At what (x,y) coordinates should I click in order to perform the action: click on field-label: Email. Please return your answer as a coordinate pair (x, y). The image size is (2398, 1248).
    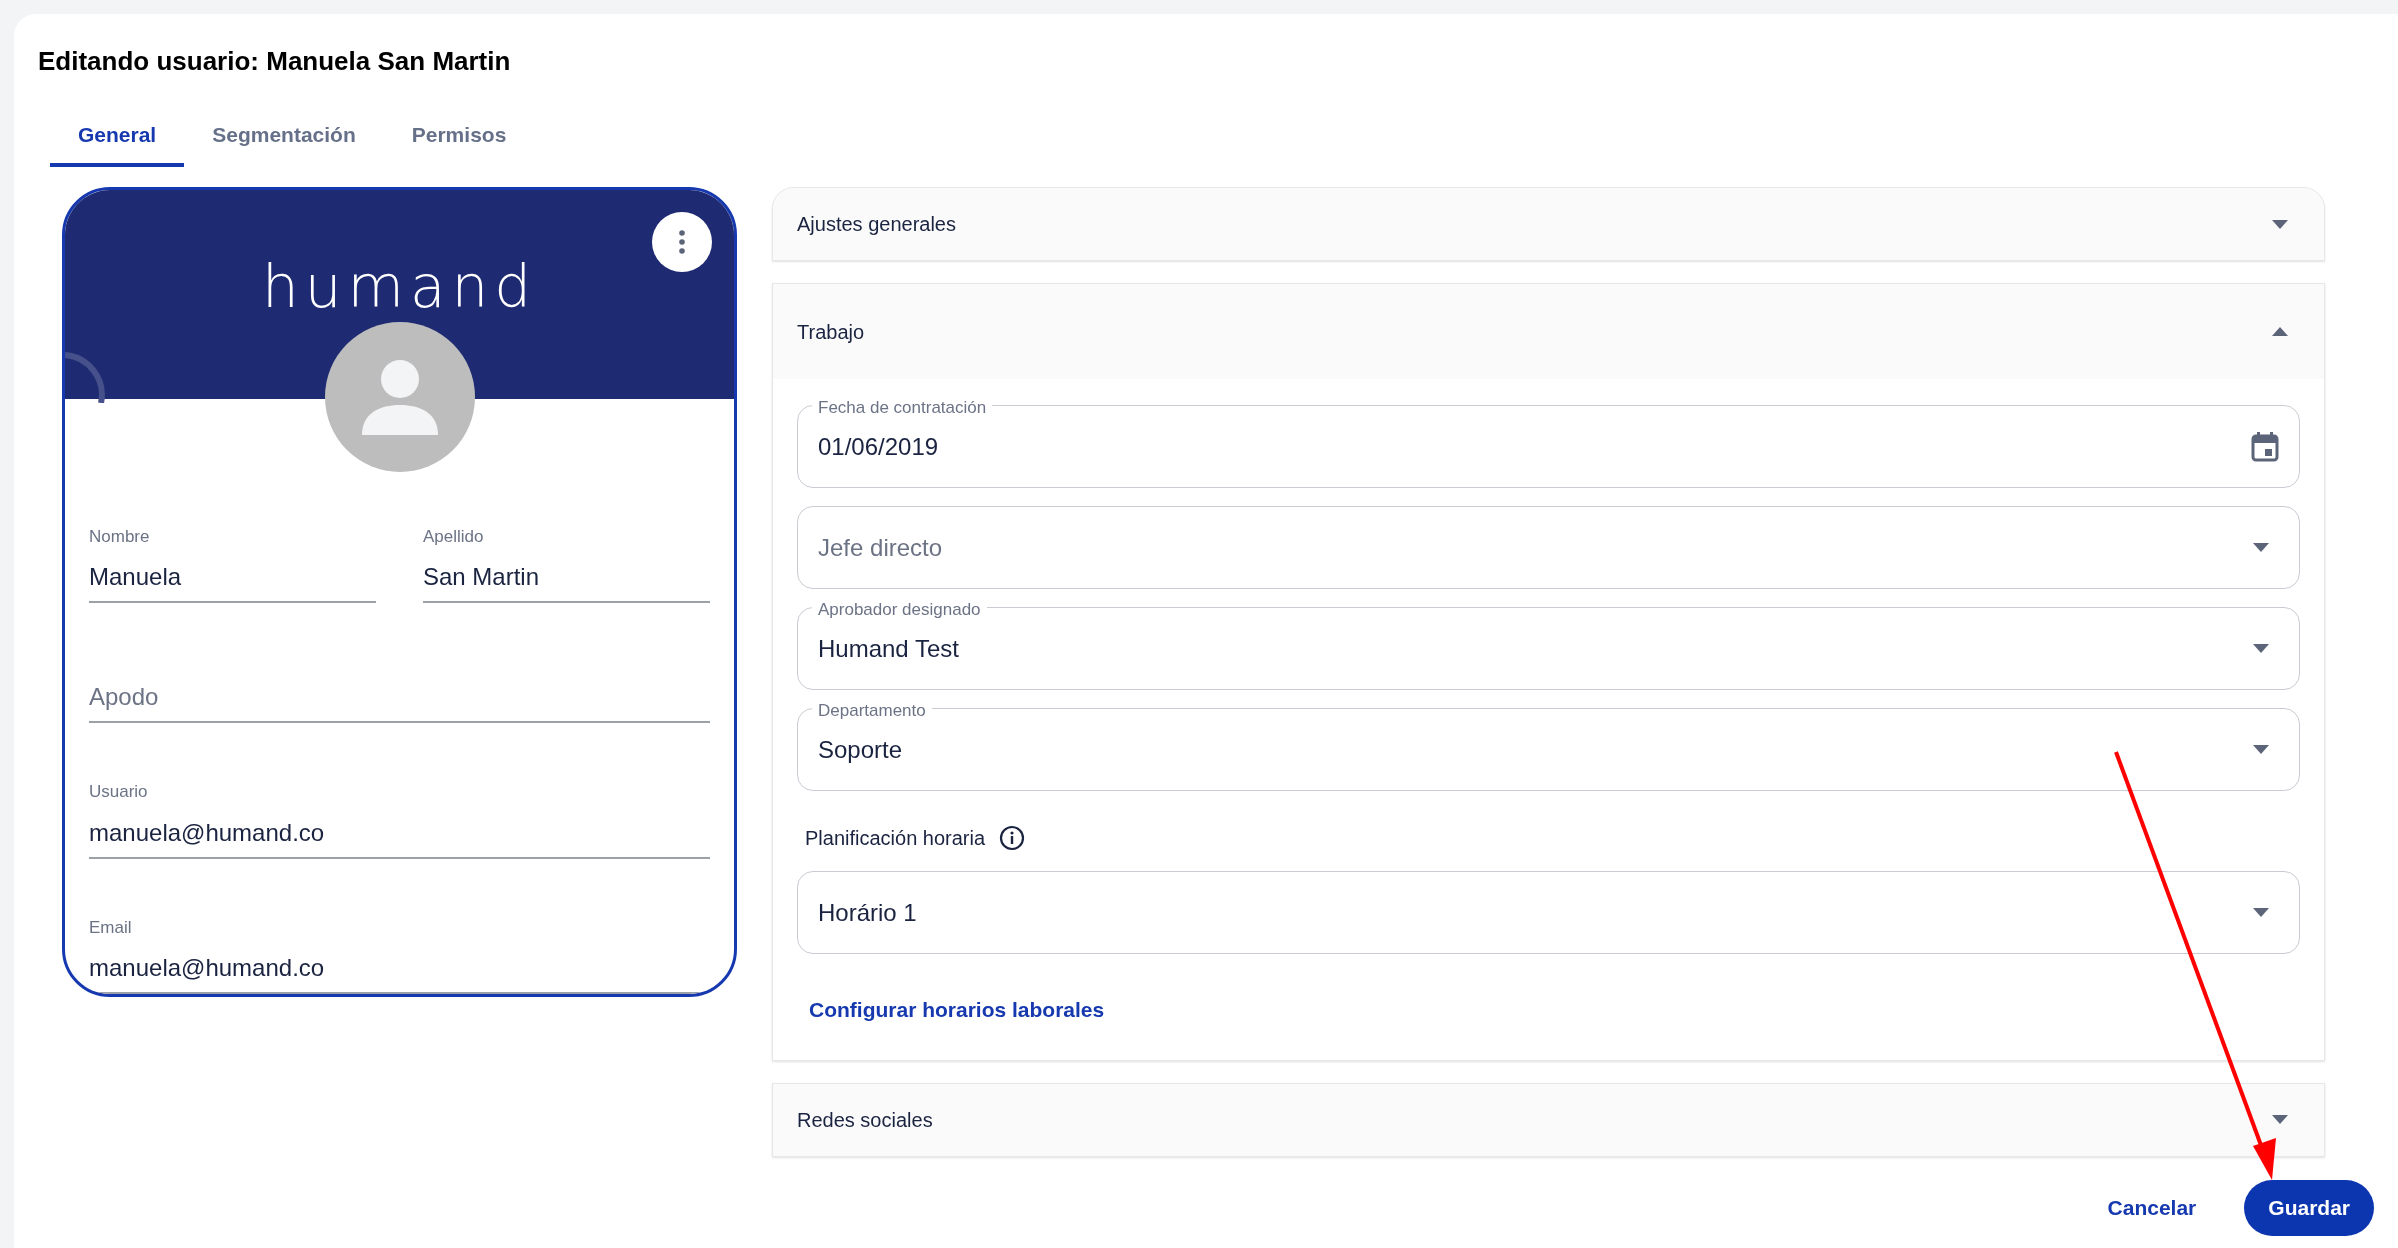
    Looking at the image, I should click on (111, 927).